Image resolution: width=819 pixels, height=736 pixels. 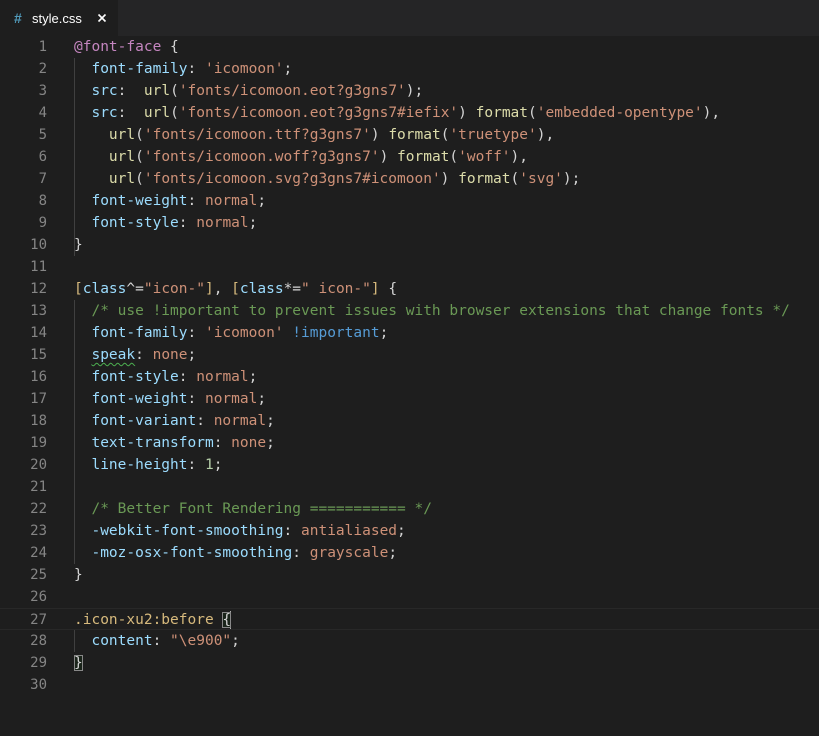 What do you see at coordinates (409, 355) in the screenshot?
I see `code-line: 15 speak: none;` at bounding box center [409, 355].